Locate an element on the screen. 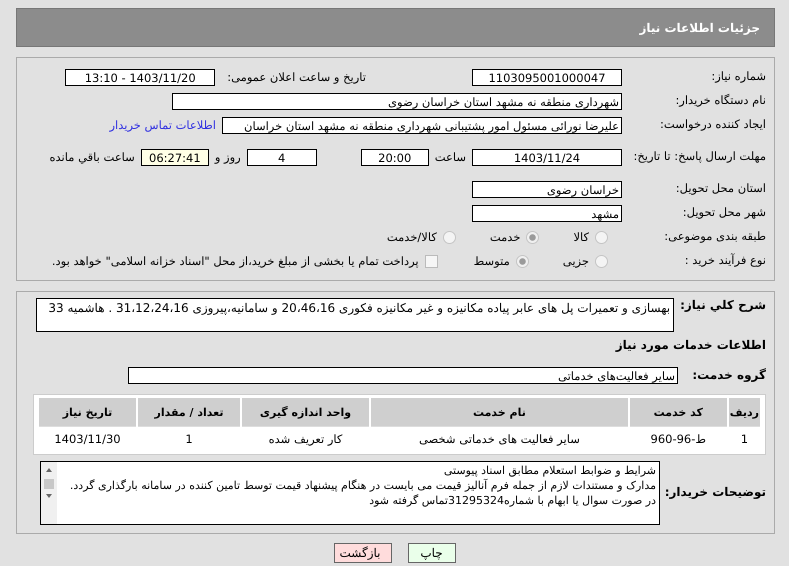  print-button: چاپ is located at coordinates (432, 553).